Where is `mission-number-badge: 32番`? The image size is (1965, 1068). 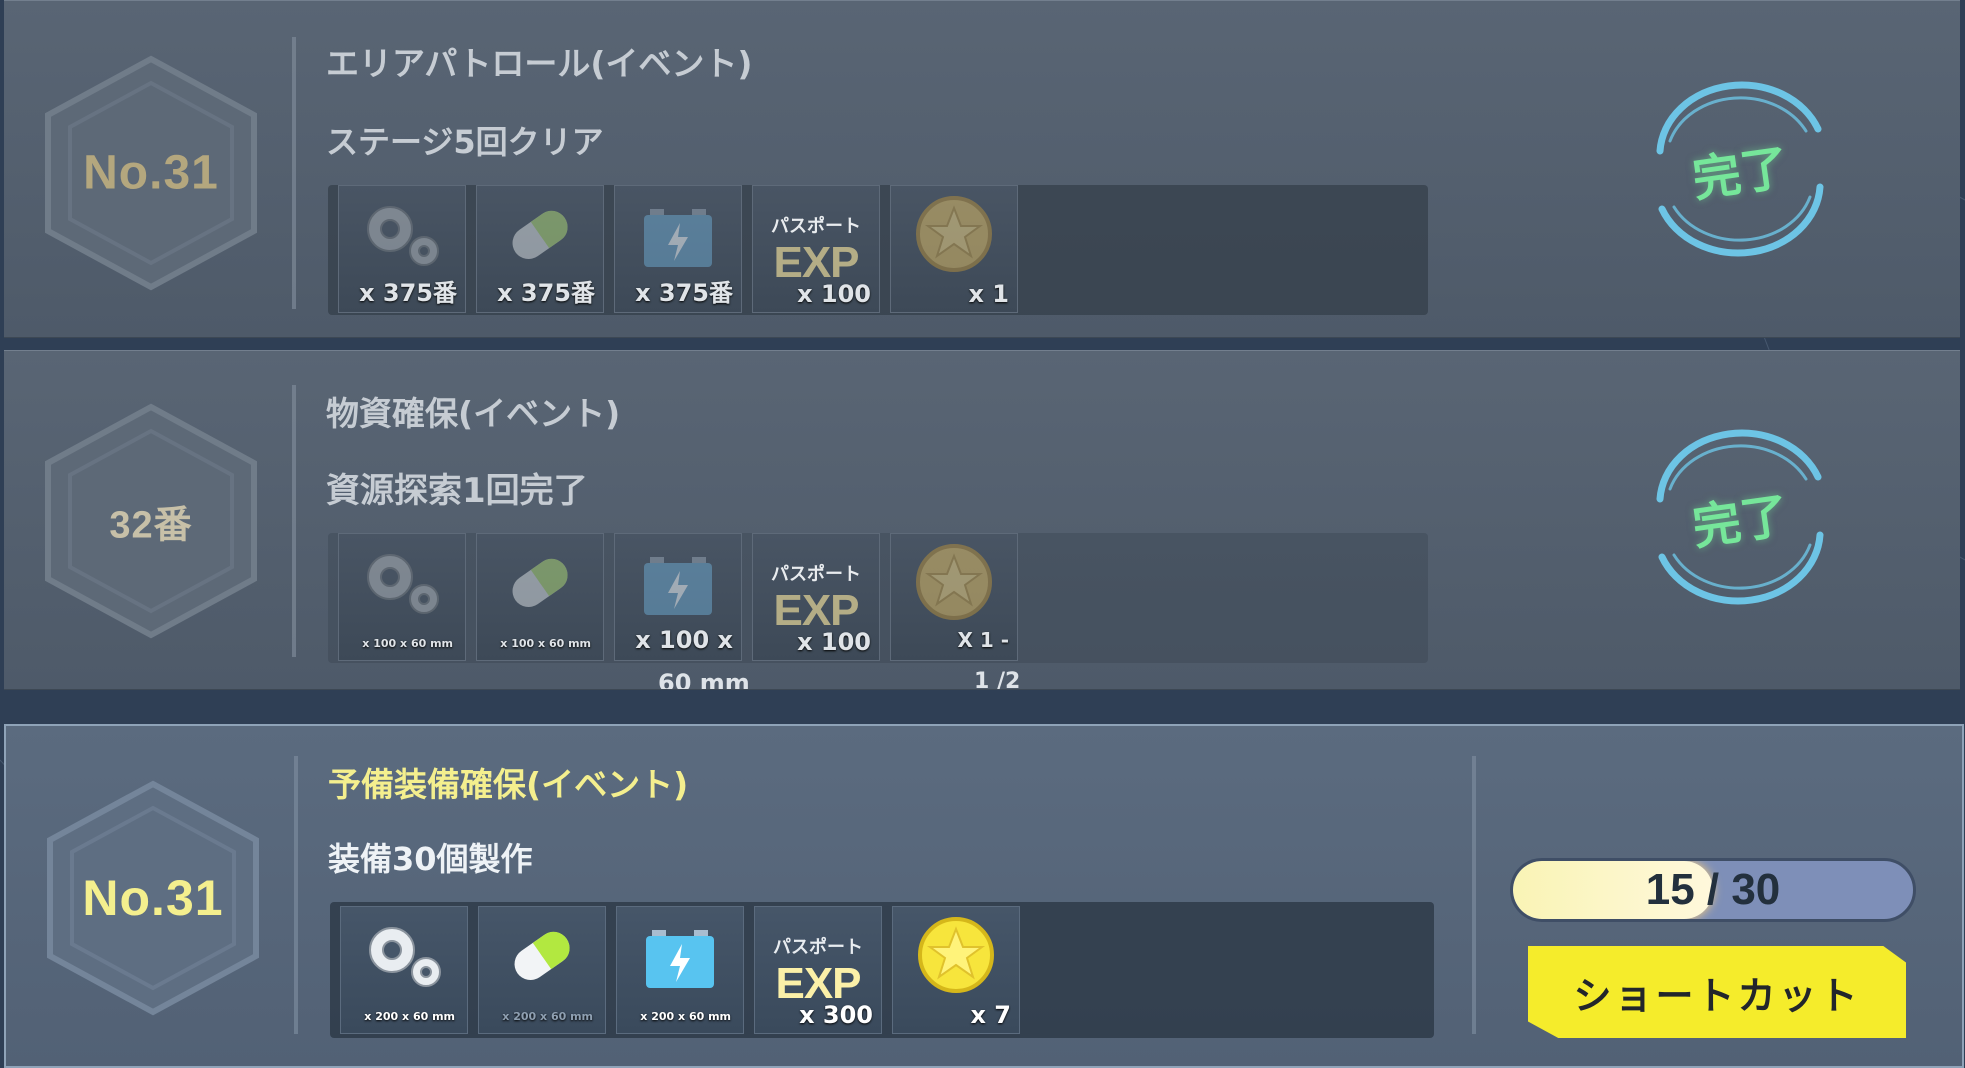 mission-number-badge: 32番 is located at coordinates (151, 521).